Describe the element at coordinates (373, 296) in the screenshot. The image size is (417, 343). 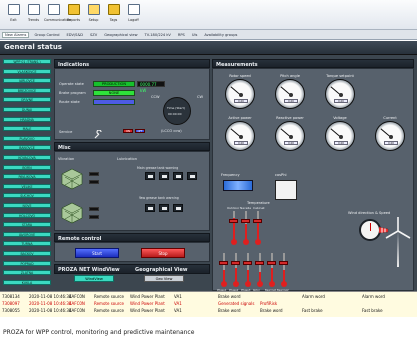
I see `alarm-cell: Alarm word` at that location.